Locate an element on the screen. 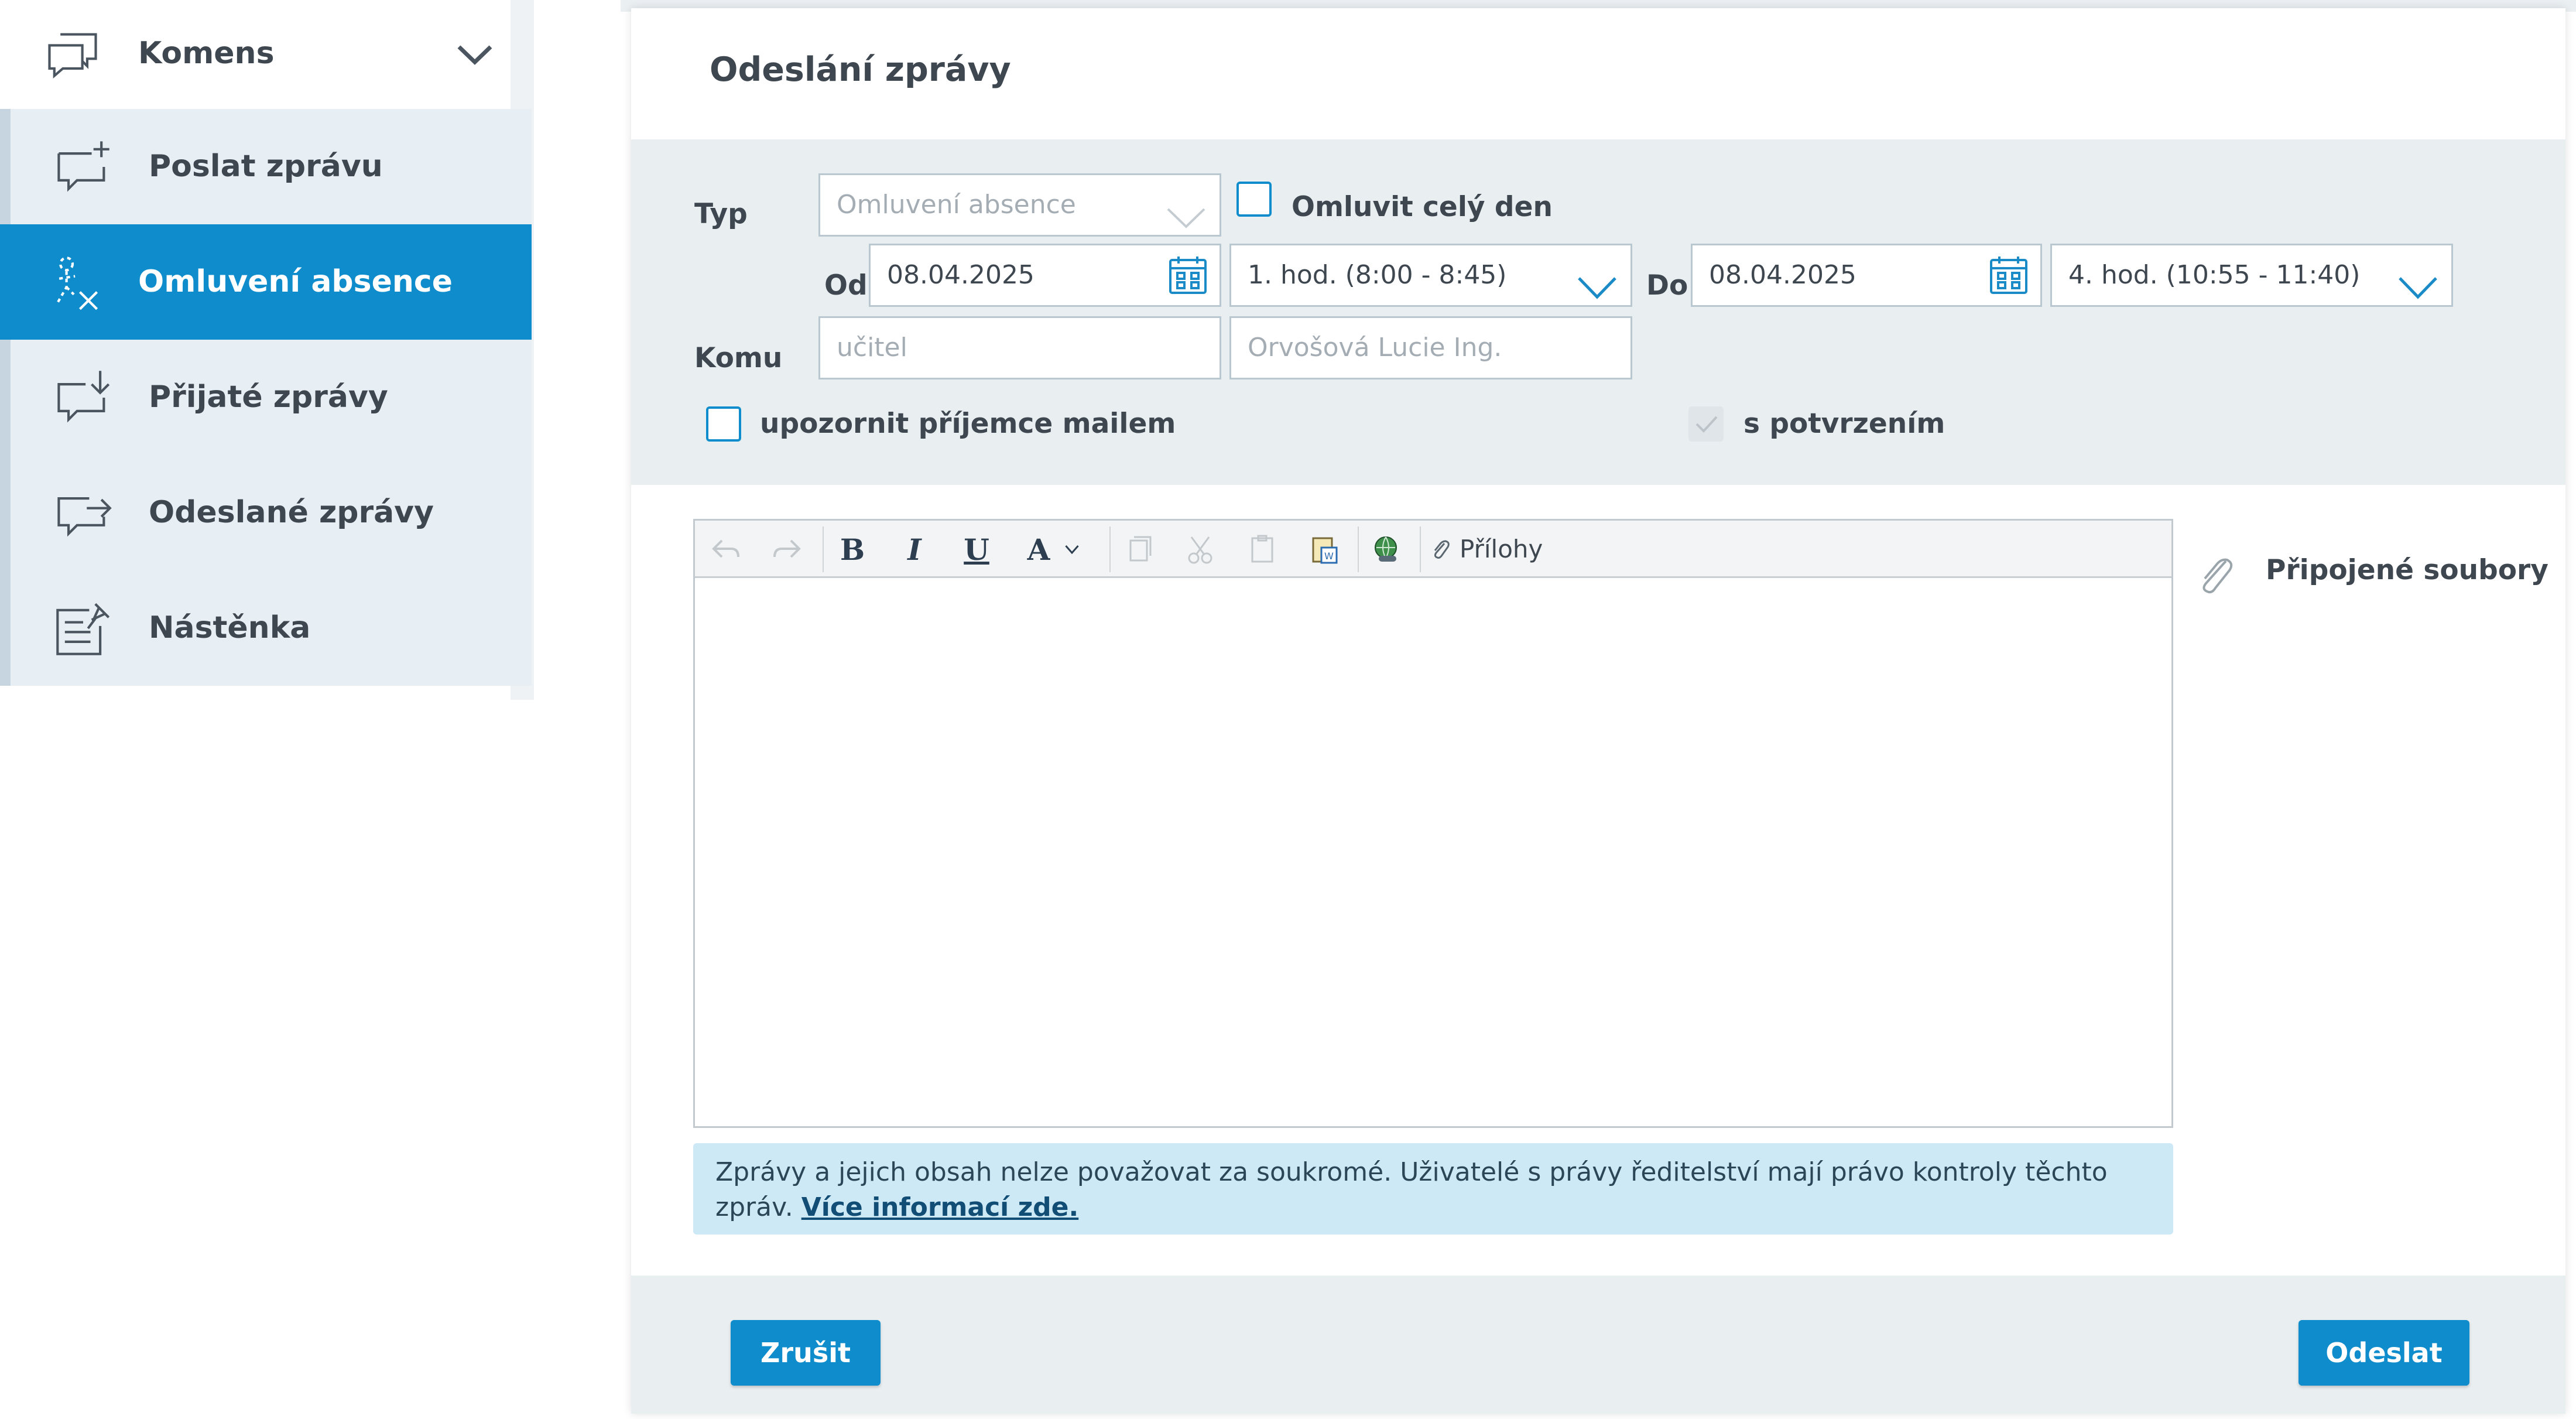 The height and width of the screenshot is (1419, 2576). sidebar-section-label: Komens is located at coordinates (206, 53).